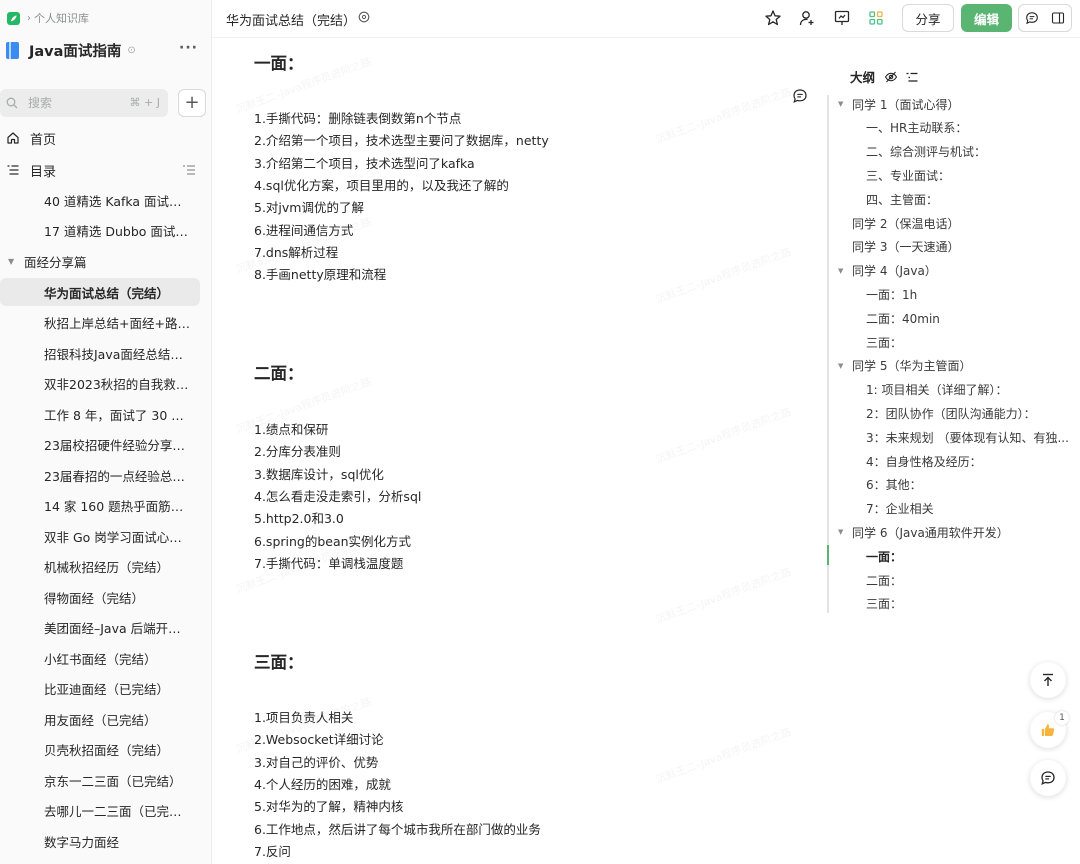 The image size is (1080, 864). Describe the element at coordinates (905, 223) in the screenshot. I see `outline-item: 同学 2（保温电话）` at that location.